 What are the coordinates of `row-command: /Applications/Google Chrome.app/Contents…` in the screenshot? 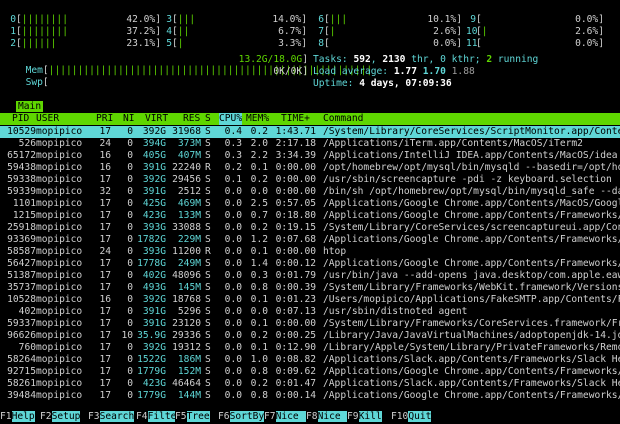 It's located at (471, 263).